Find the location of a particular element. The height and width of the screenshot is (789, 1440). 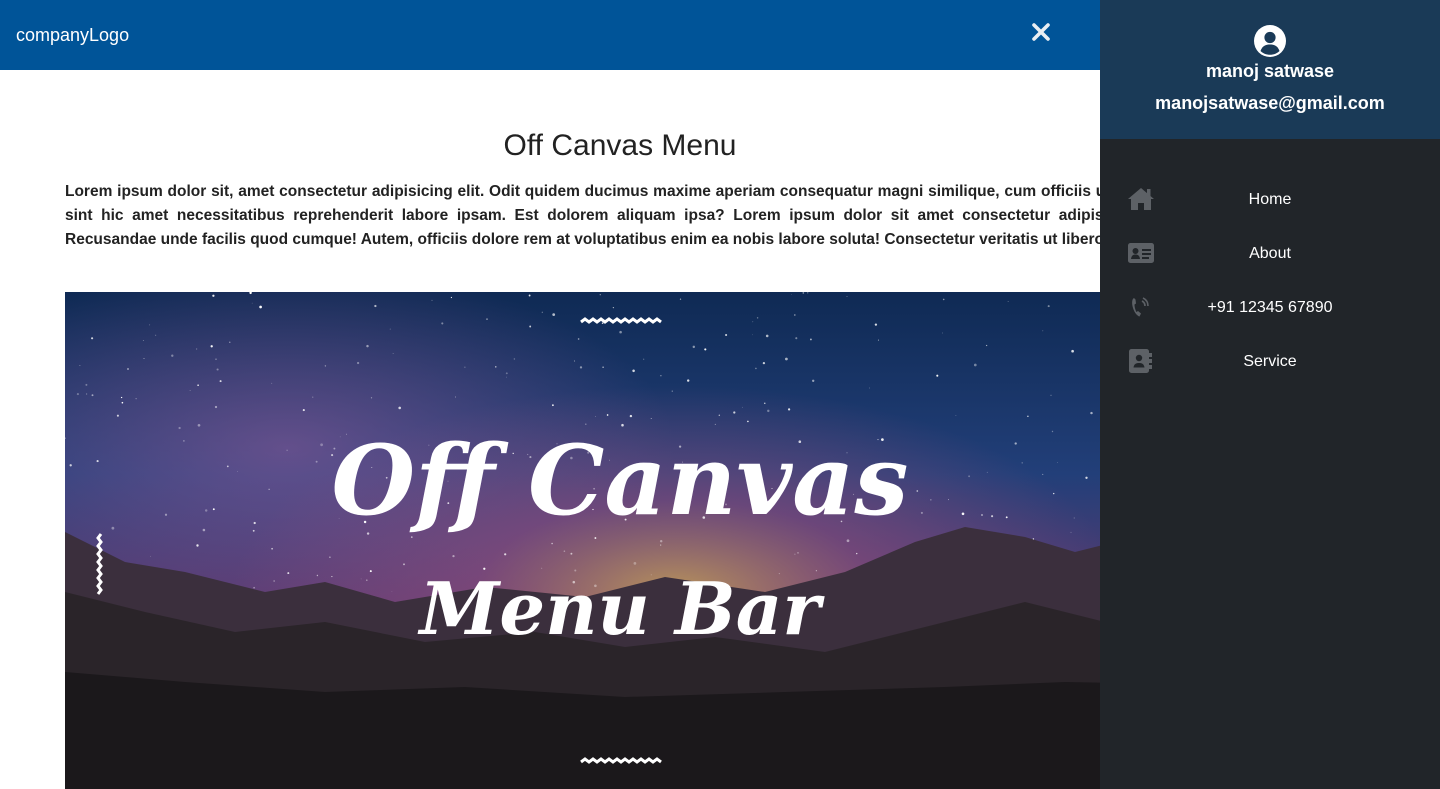

sidebar-menu: Home About +91 12345 67890 Service is located at coordinates (1270, 280).